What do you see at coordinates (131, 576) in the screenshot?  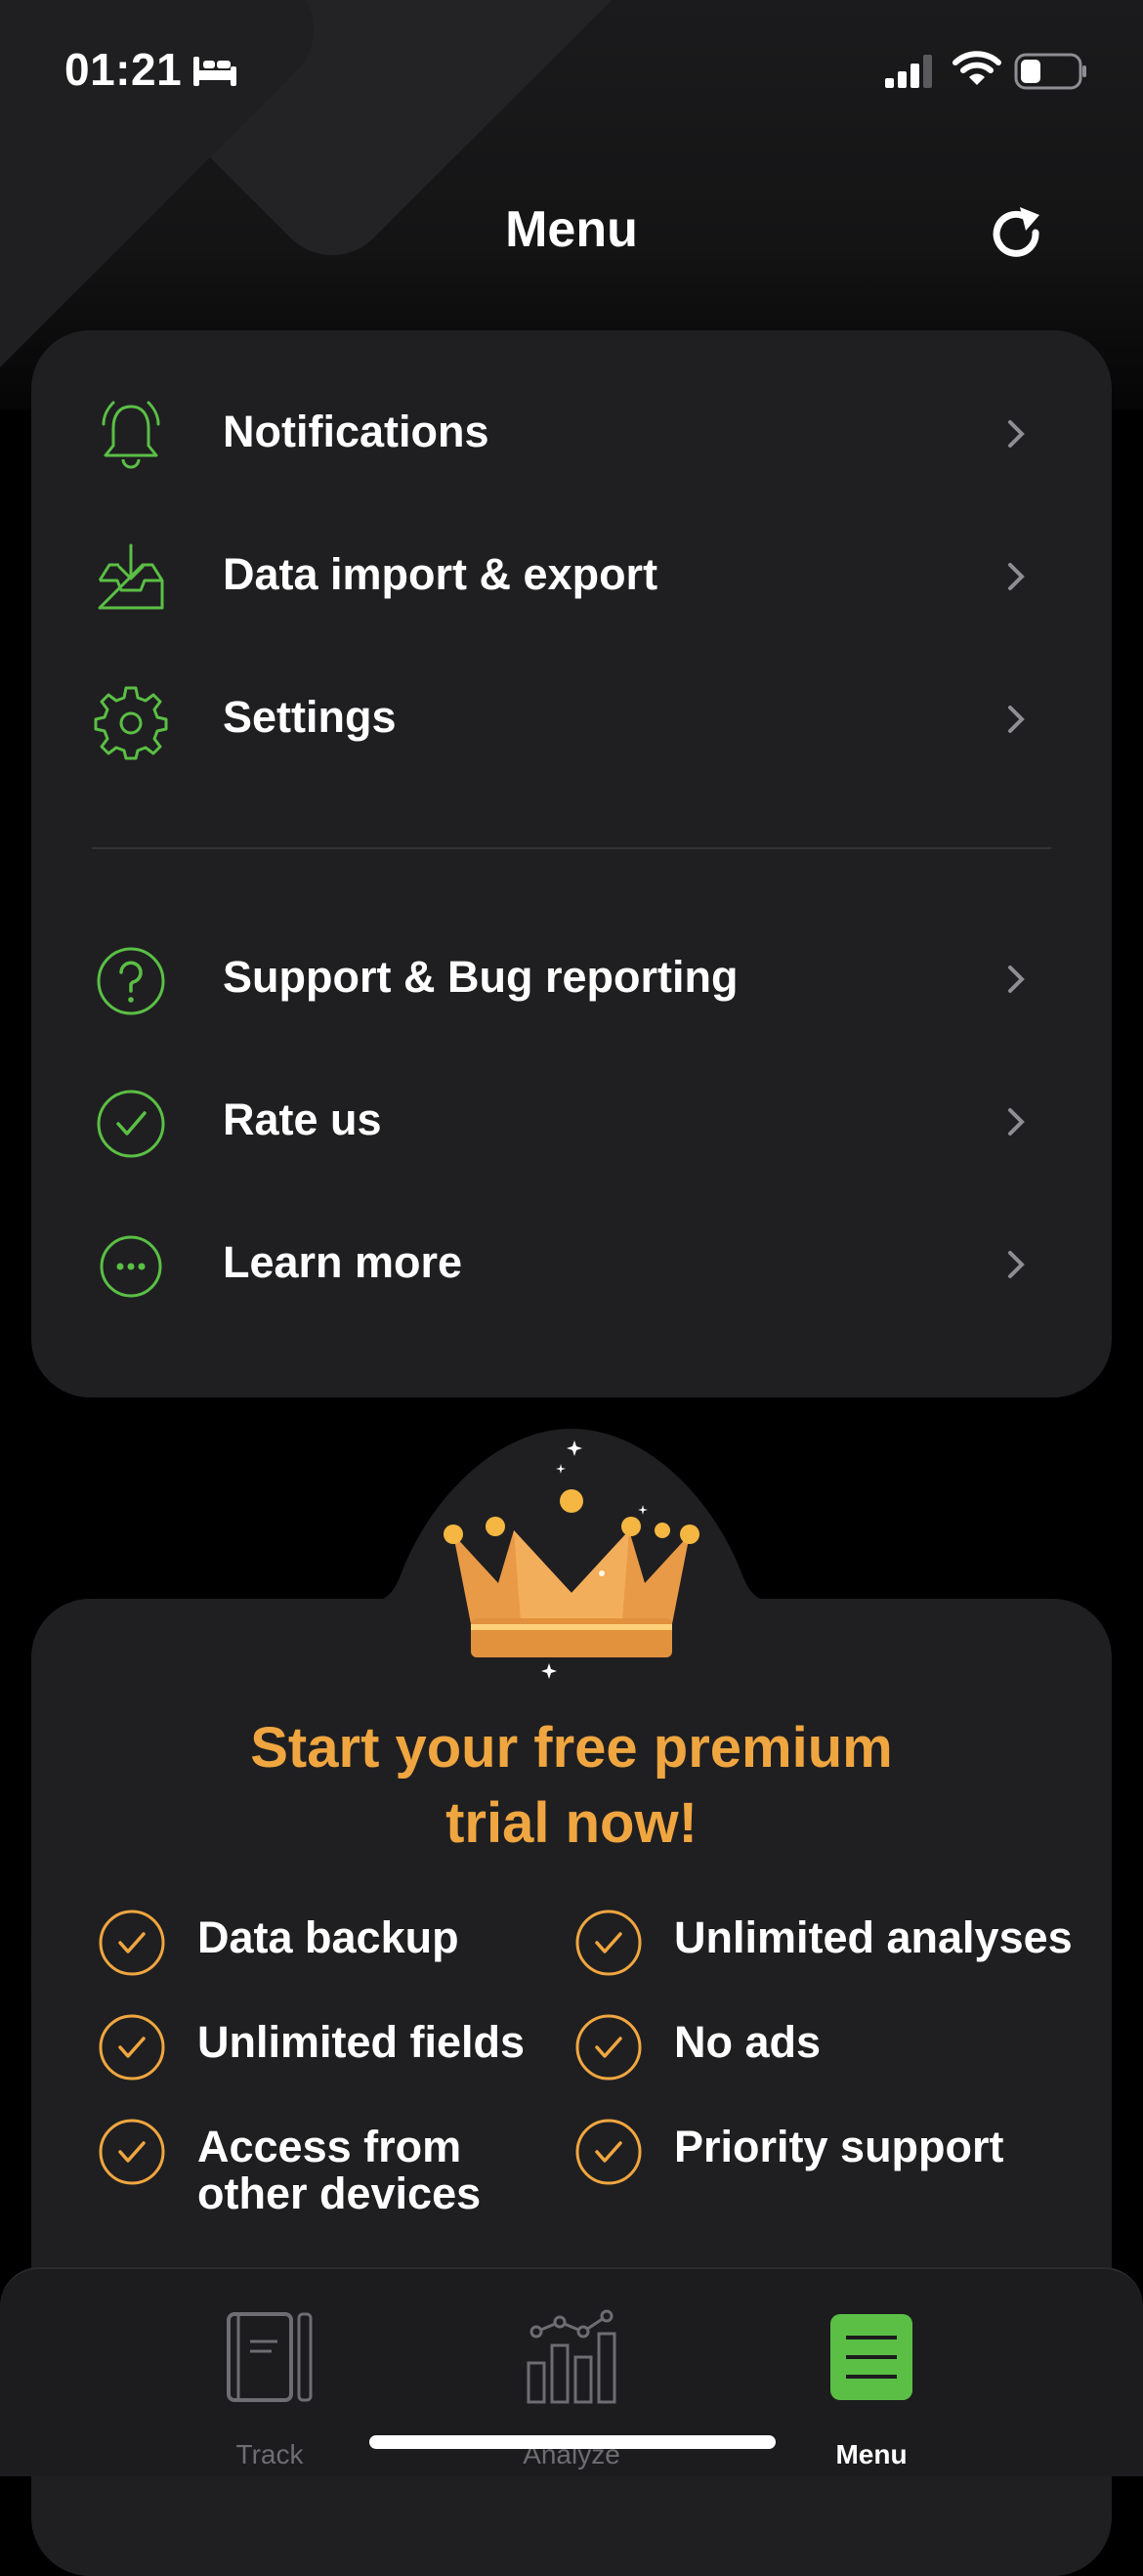 I see `inbox-download-icon` at bounding box center [131, 576].